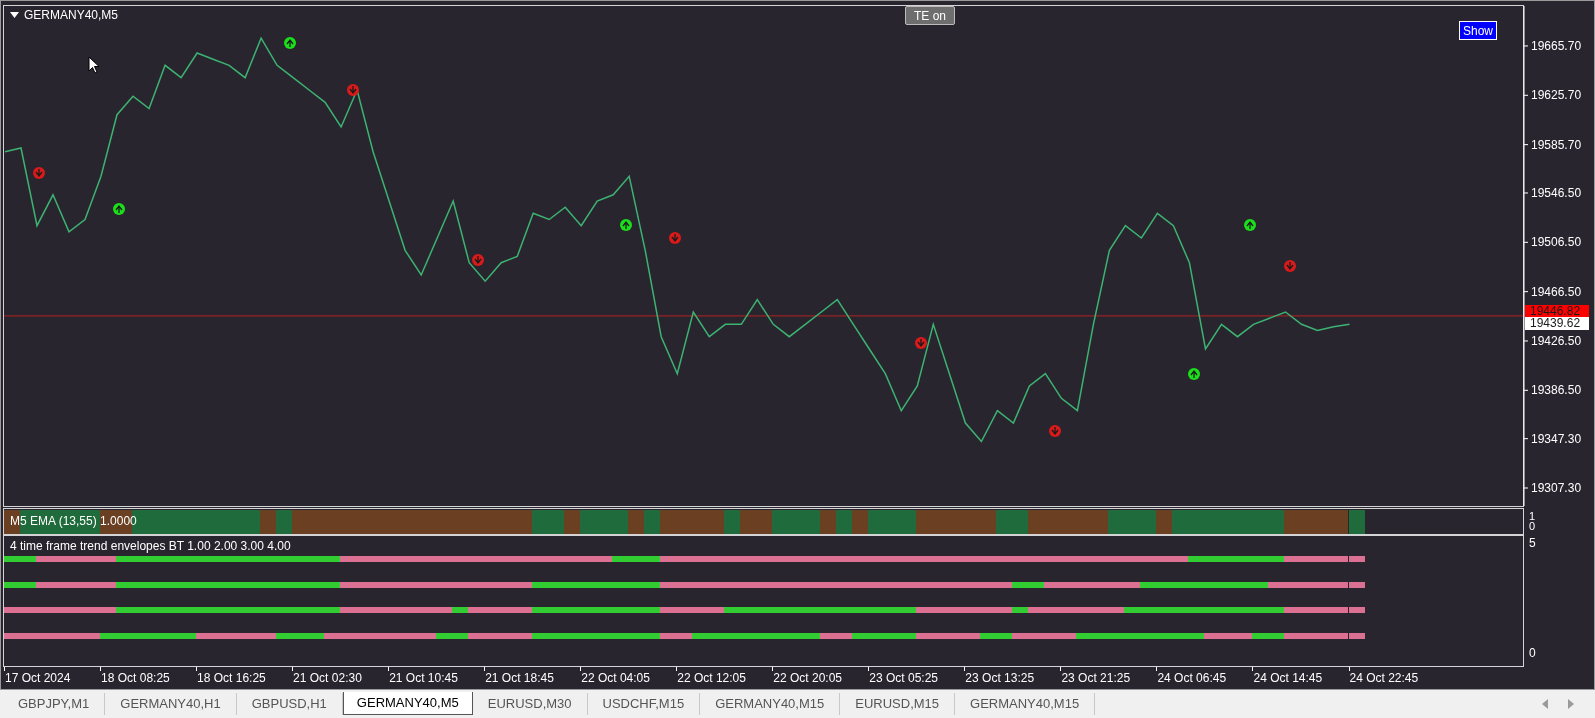  Describe the element at coordinates (1288, 678) in the screenshot. I see `time-axis-label: 24 Oct 14:45` at that location.